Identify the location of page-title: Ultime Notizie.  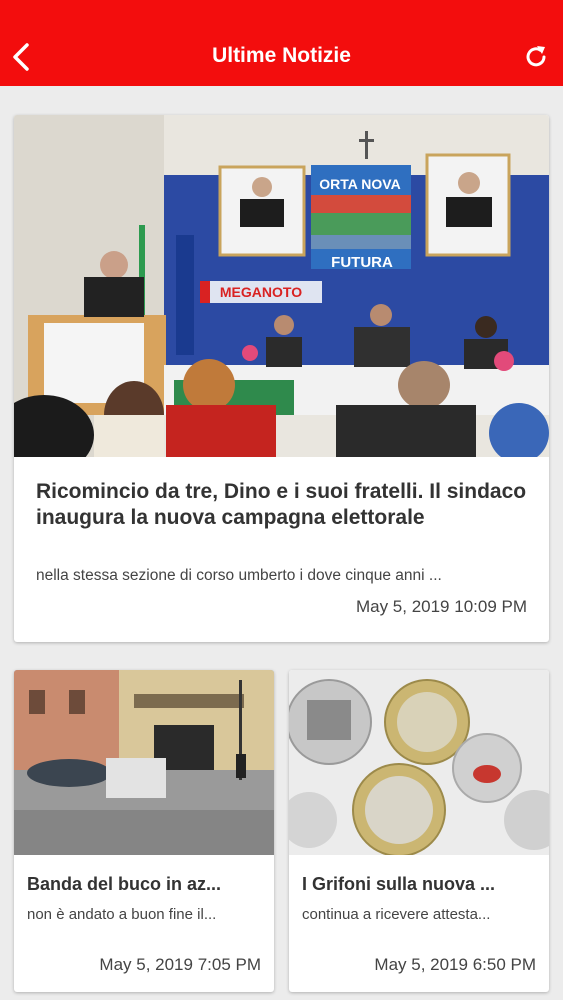
(281, 55).